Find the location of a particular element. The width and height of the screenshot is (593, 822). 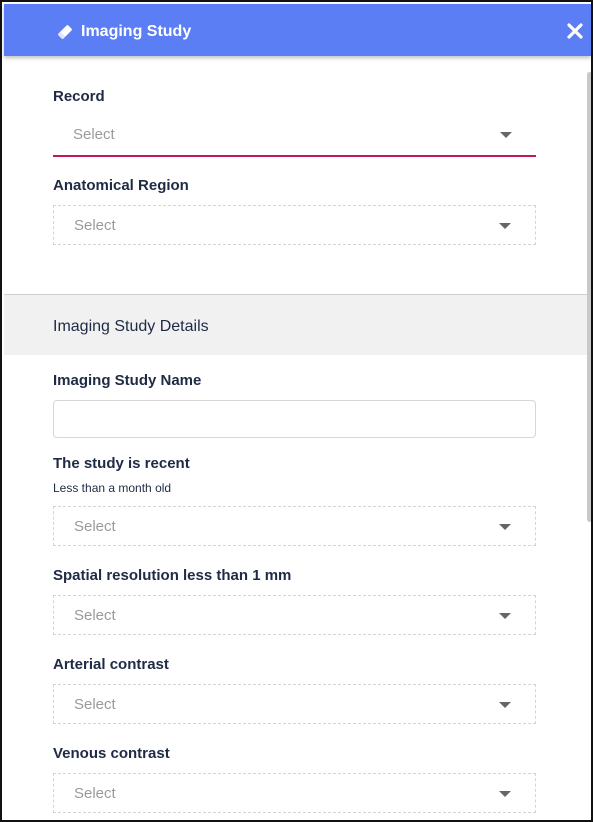

anatomical-region-label: Anatomical Region is located at coordinates (121, 185).